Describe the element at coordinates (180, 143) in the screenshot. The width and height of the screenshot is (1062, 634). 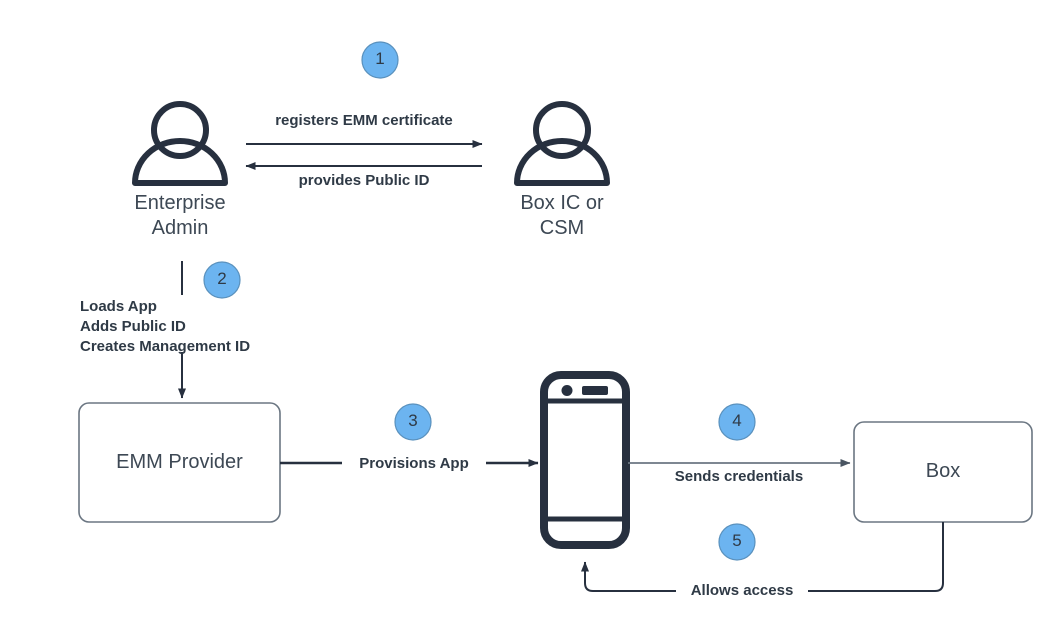
I see `person-icon-enterprise-admin` at that location.